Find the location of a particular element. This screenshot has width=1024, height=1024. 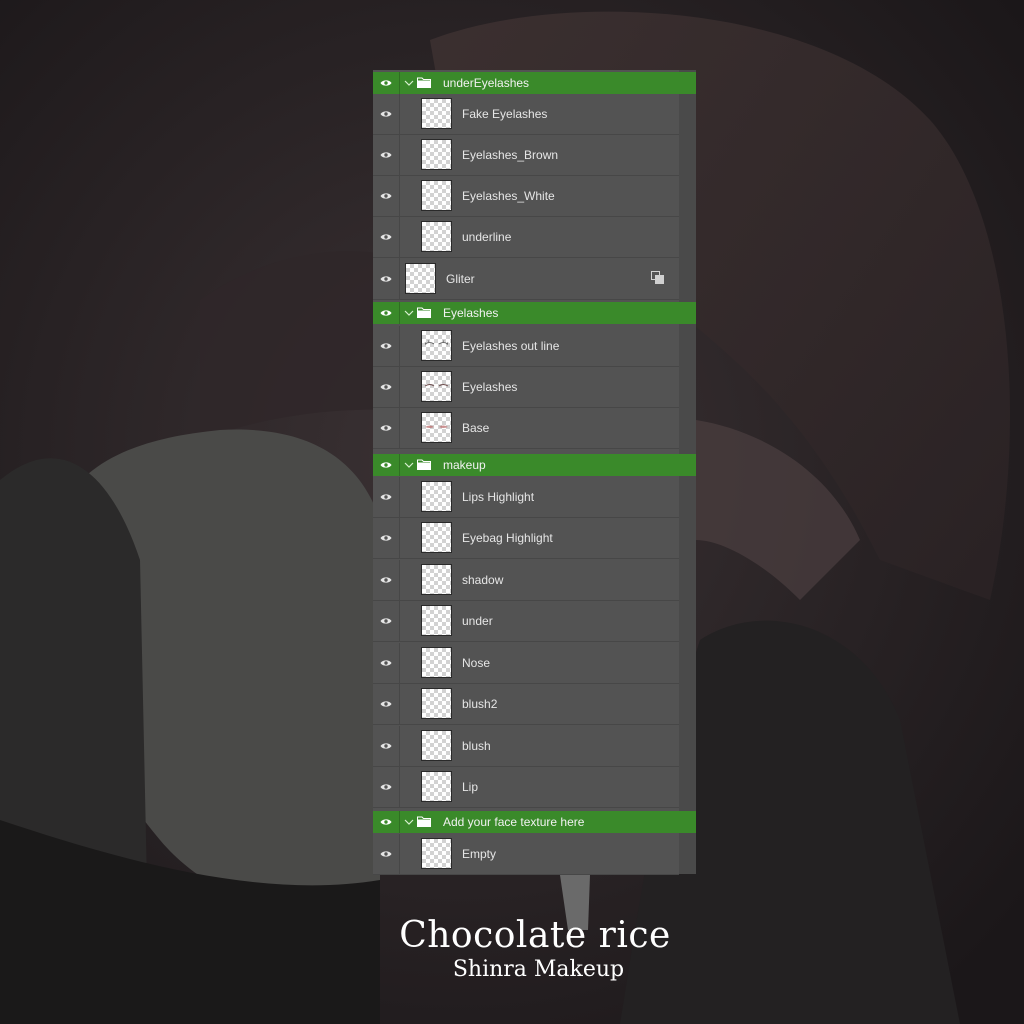

layer-name: under is located at coordinates (477, 621).